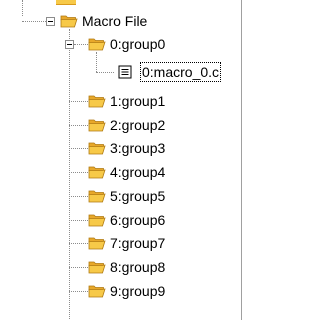 This screenshot has height=320, width=320. What do you see at coordinates (181, 72) in the screenshot?
I see `tree-item-macro-file: 0:macro_0.c` at bounding box center [181, 72].